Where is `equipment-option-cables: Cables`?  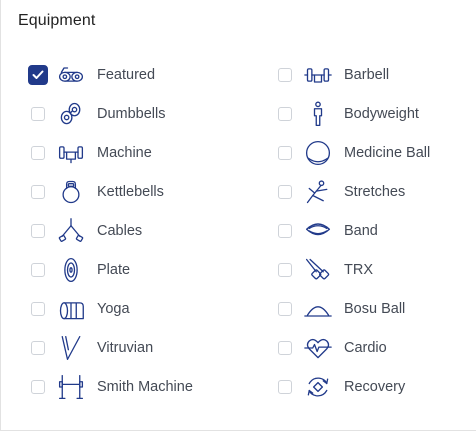 equipment-option-cables: Cables is located at coordinates (86, 231).